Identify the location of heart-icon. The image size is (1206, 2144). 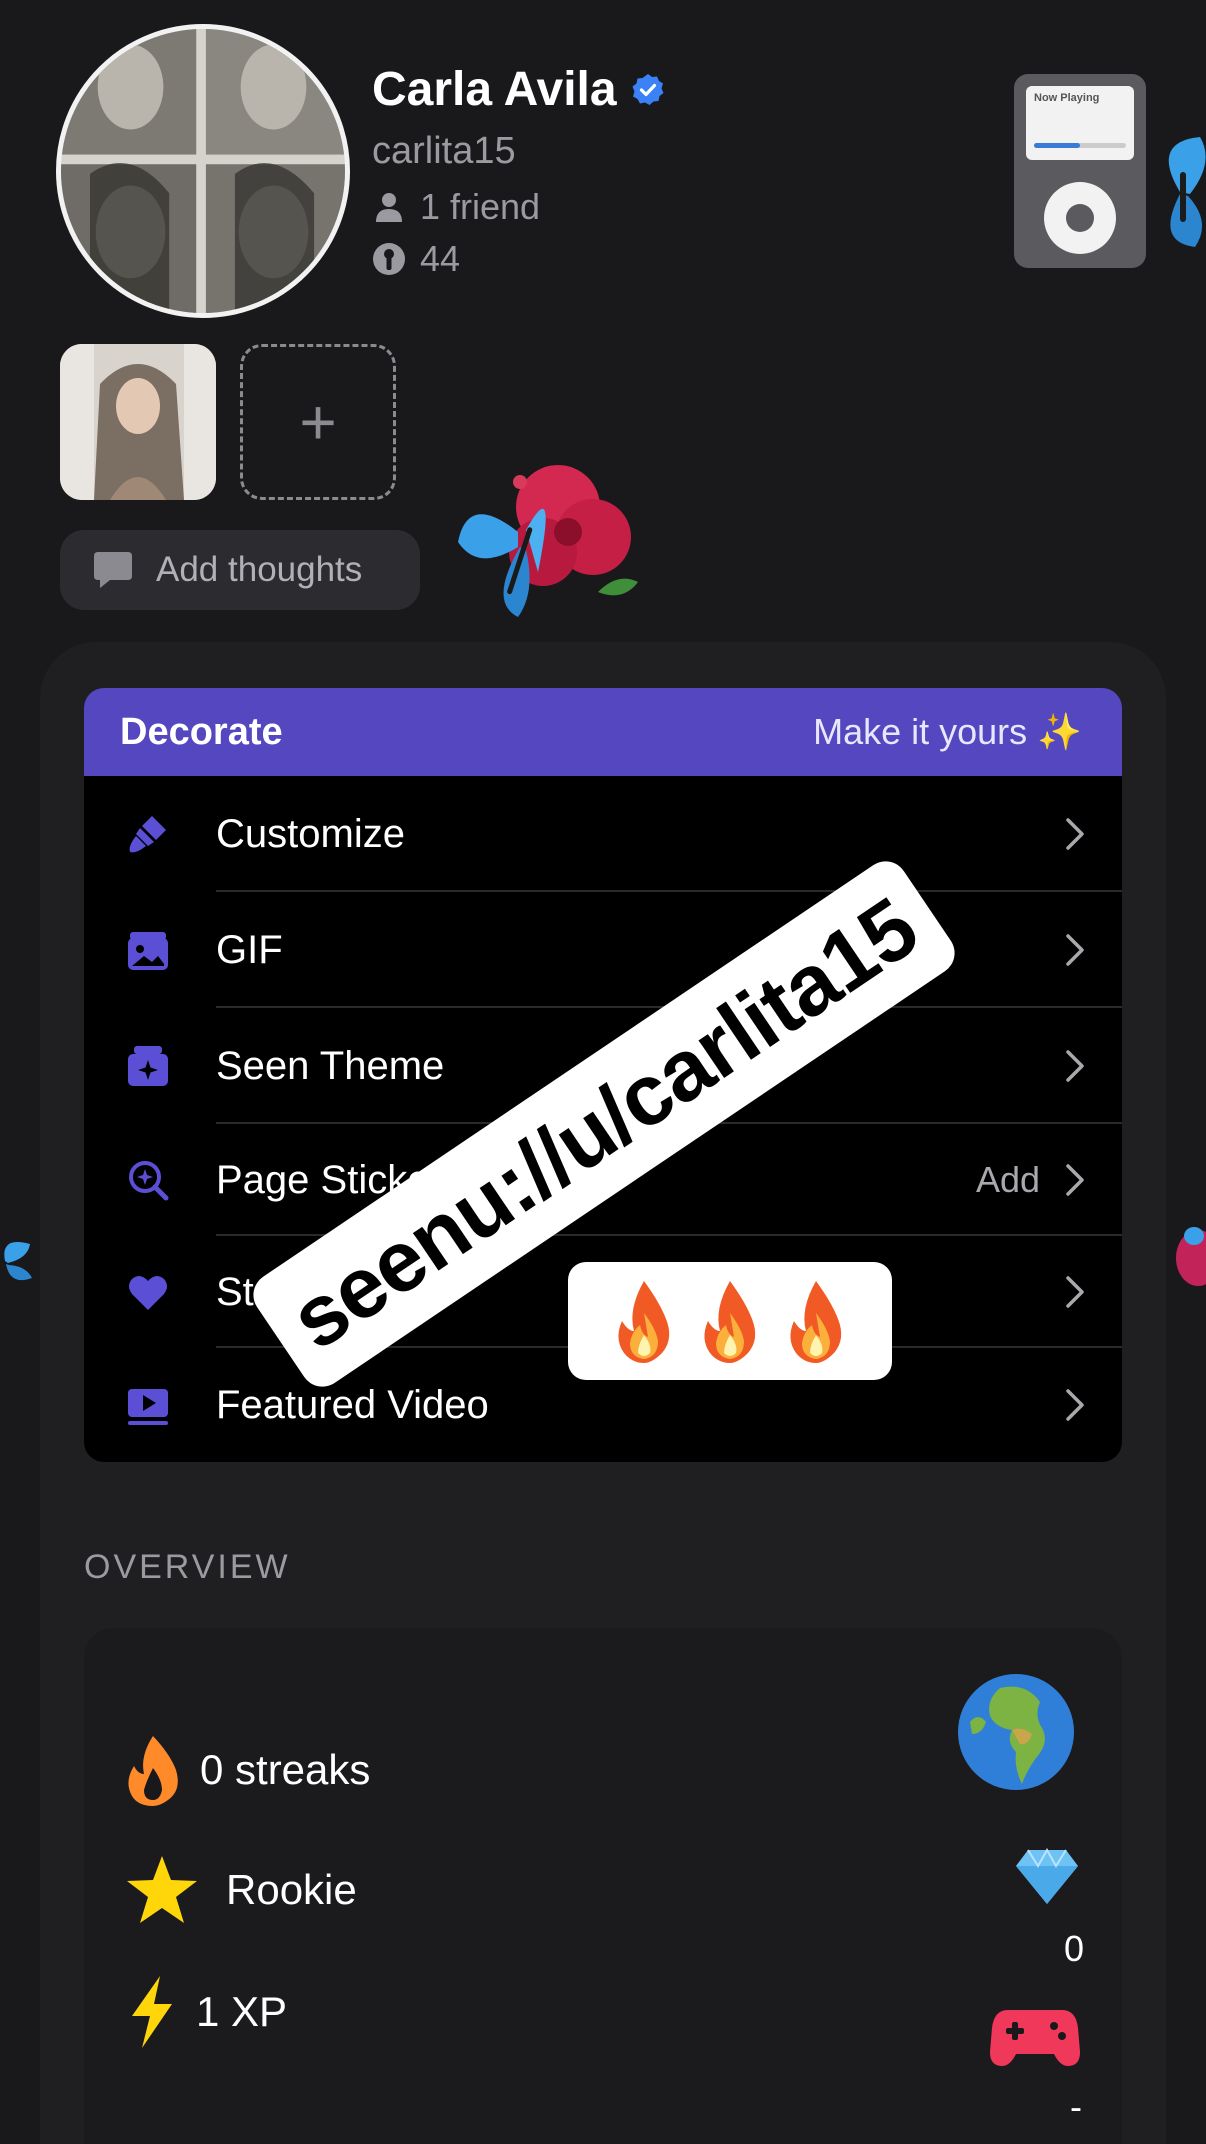
(148, 1292).